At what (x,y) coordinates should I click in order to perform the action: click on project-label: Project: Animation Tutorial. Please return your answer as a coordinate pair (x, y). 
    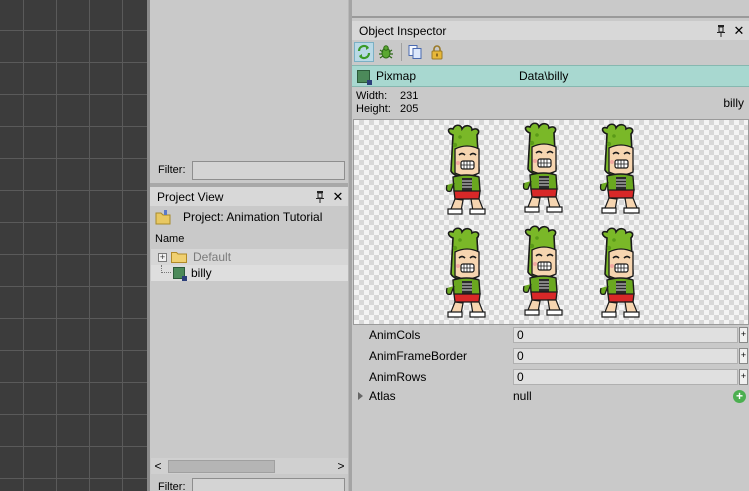
    Looking at the image, I should click on (253, 217).